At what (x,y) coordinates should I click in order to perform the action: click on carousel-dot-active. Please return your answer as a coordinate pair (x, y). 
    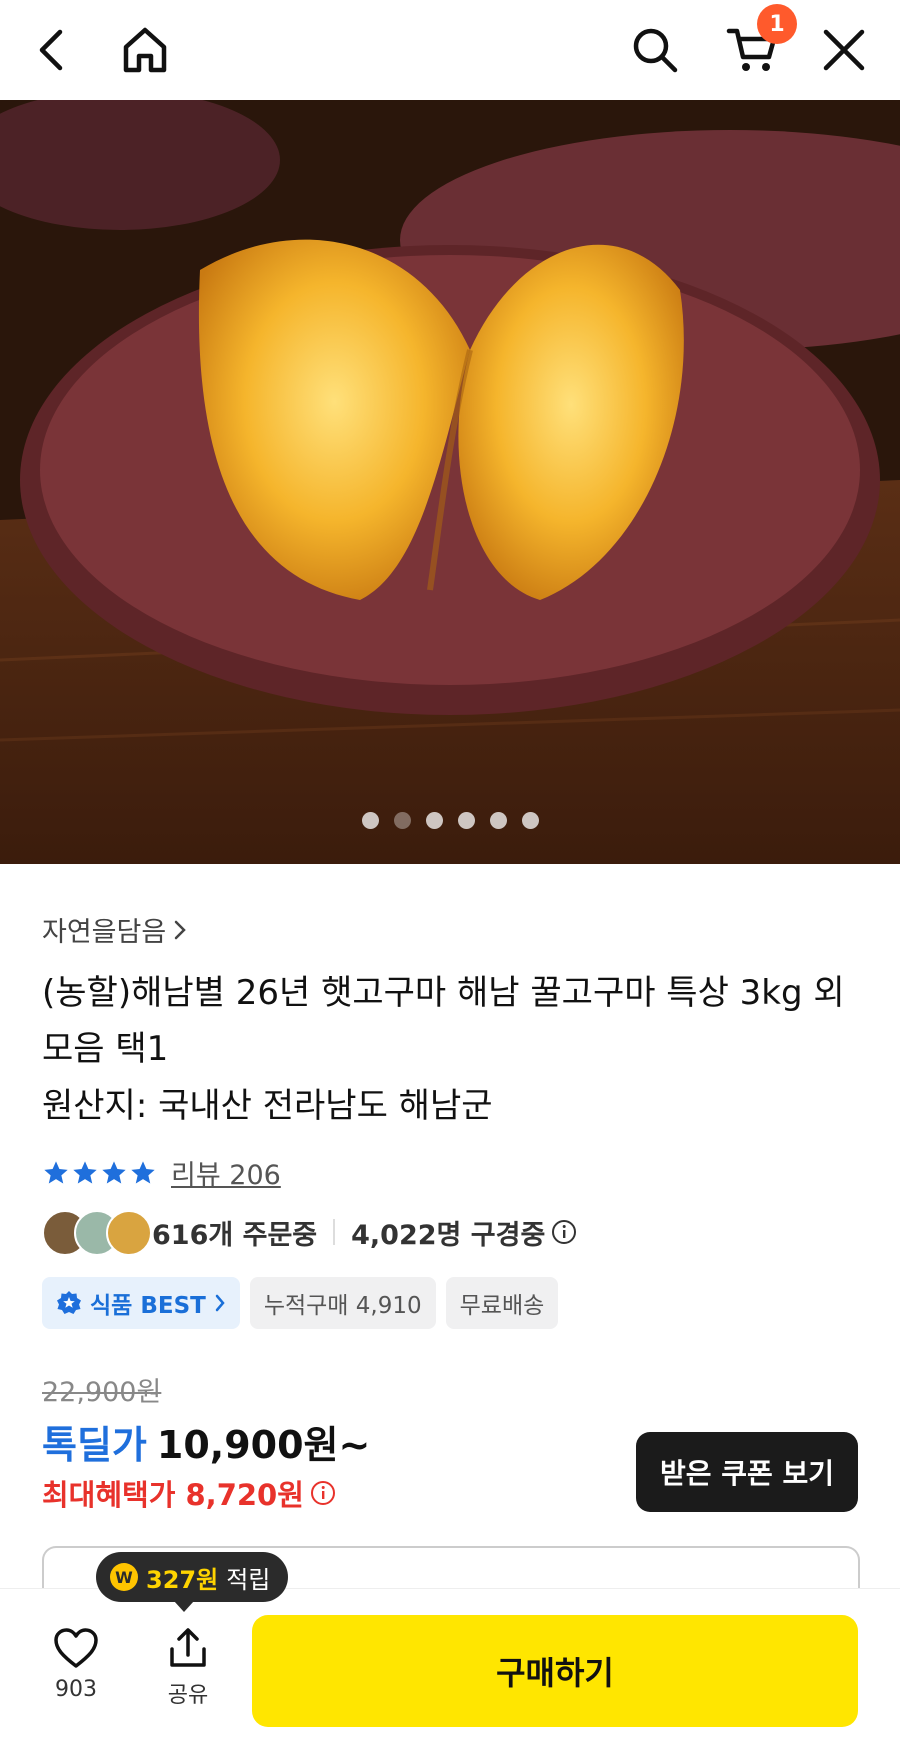
    Looking at the image, I should click on (402, 820).